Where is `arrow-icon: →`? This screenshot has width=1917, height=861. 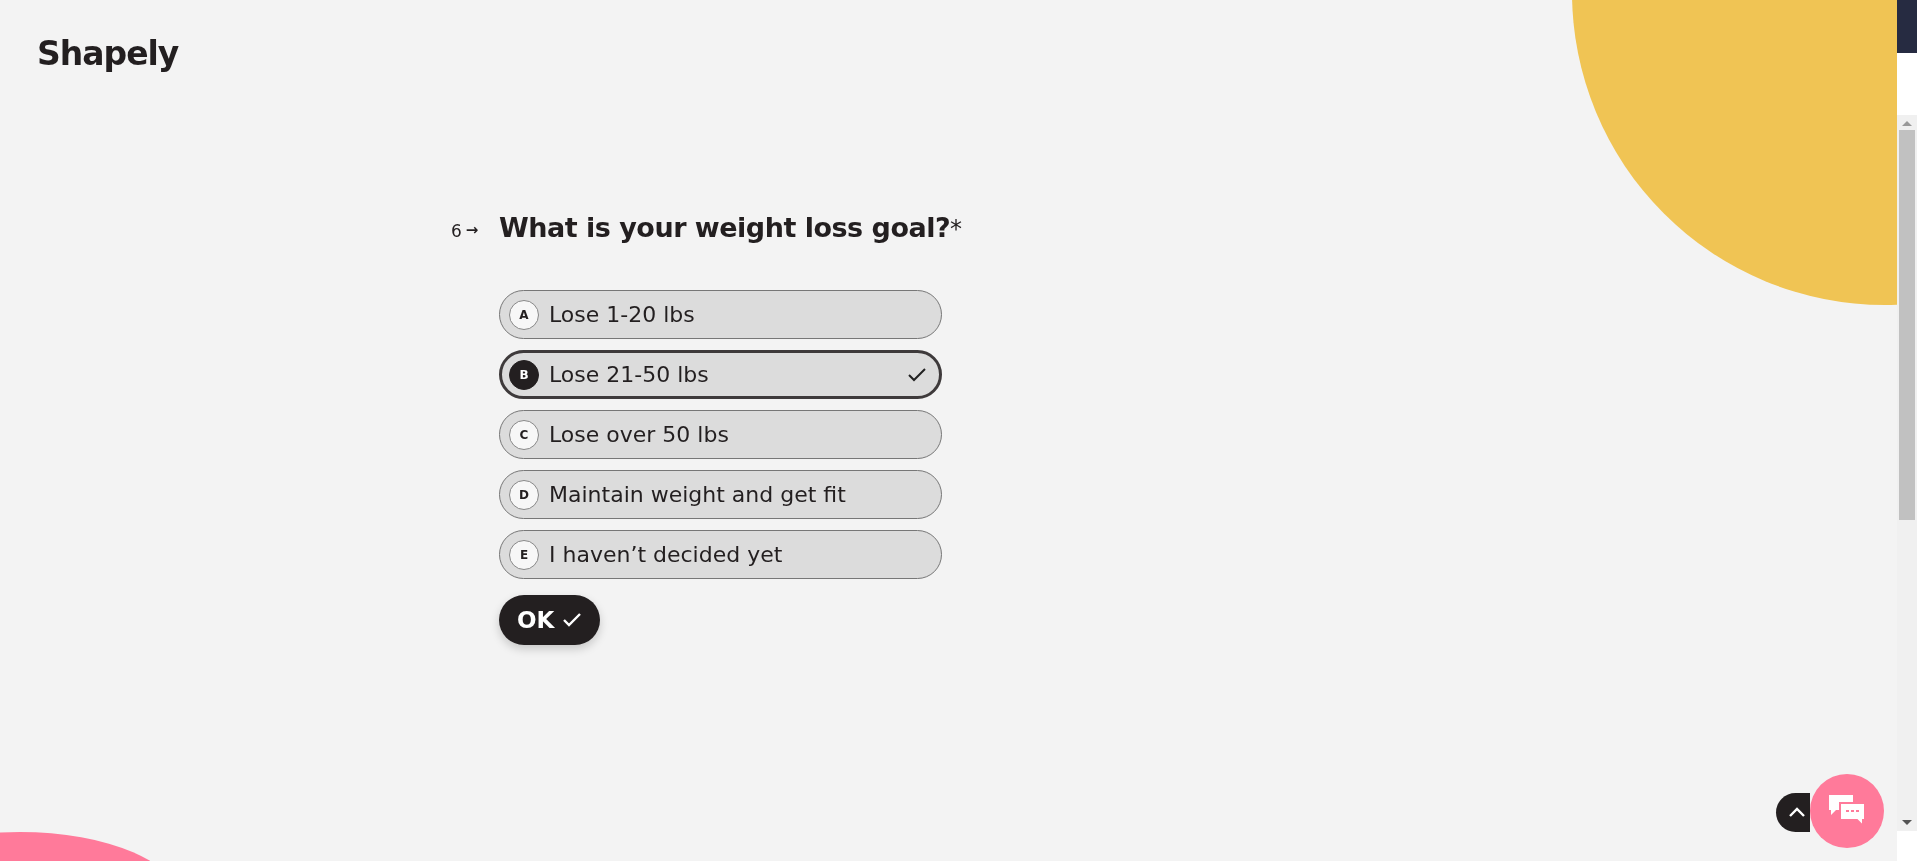
arrow-icon: → is located at coordinates (472, 231).